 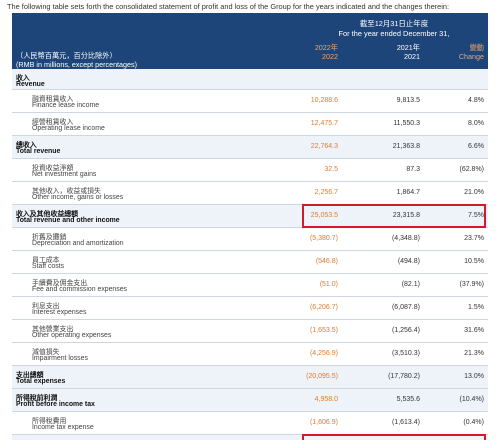 What do you see at coordinates (323, 330) in the screenshot?
I see `value-2022: (1,653.5)` at bounding box center [323, 330].